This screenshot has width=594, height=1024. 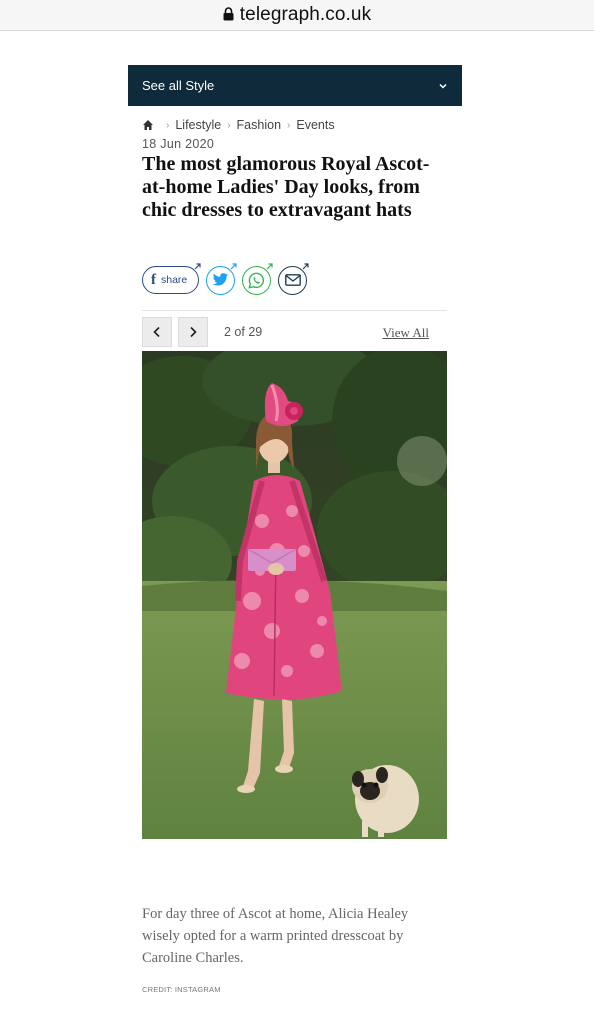 I want to click on lock-icon, so click(x=228, y=14).